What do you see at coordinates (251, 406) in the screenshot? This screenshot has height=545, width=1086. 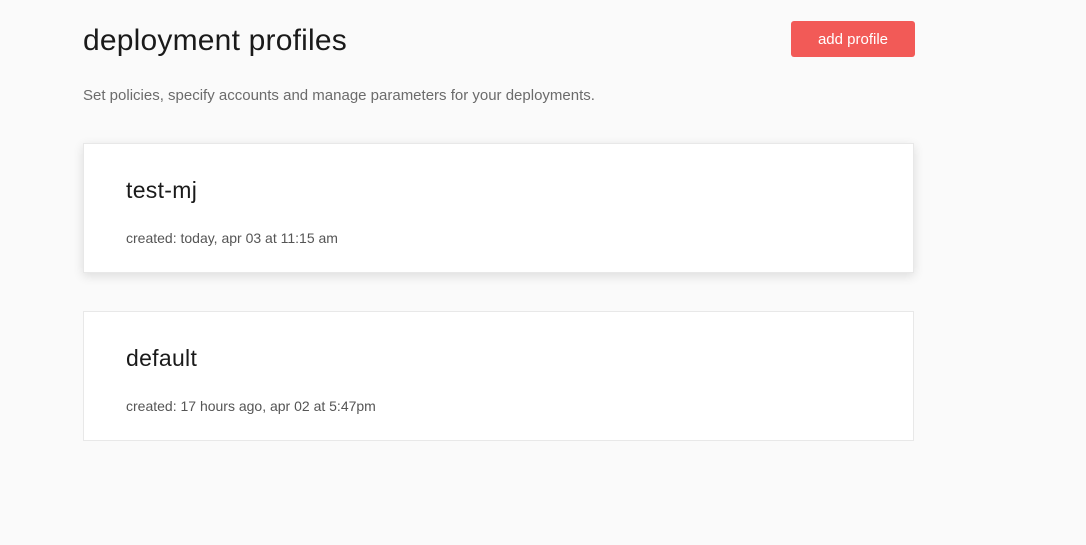 I see `profile-created-date: created: 17 hours ago, apr 02 at 5:47pm` at bounding box center [251, 406].